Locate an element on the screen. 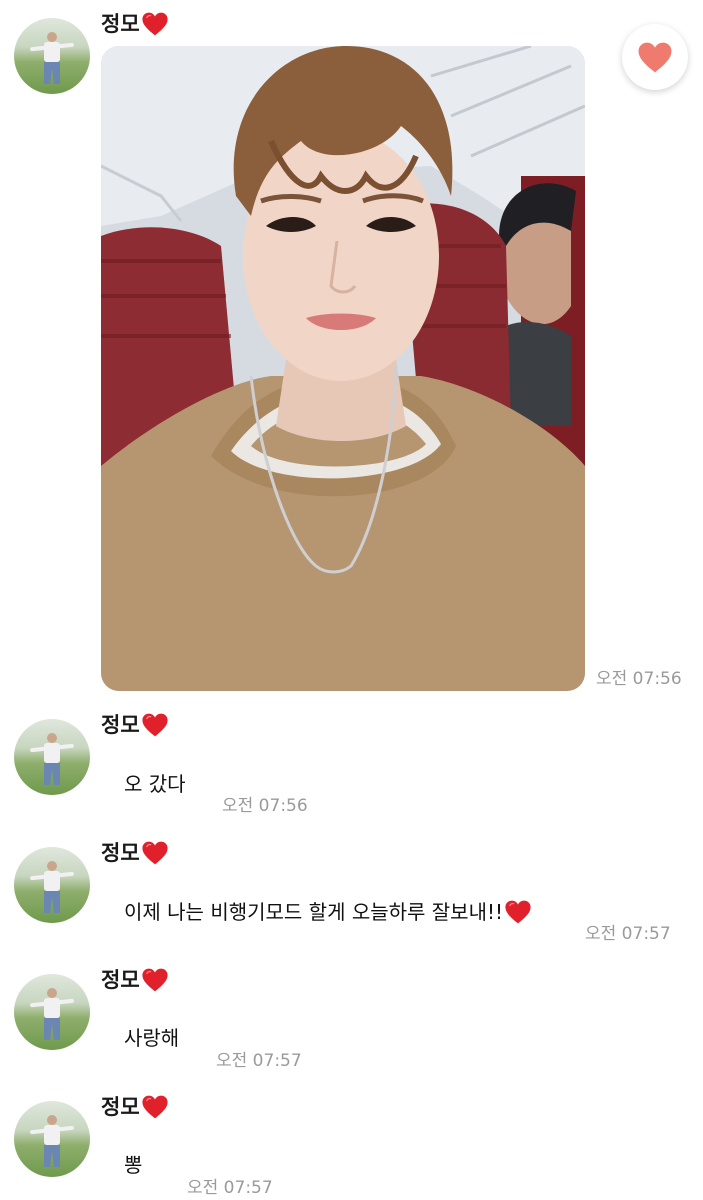 The height and width of the screenshot is (1200, 703). message-text: 오 갔다 is located at coordinates (155, 784).